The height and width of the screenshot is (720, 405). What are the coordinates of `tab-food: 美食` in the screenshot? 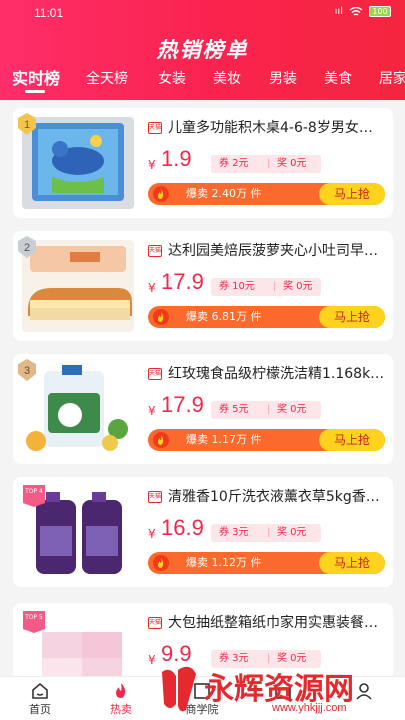 It's located at (338, 79).